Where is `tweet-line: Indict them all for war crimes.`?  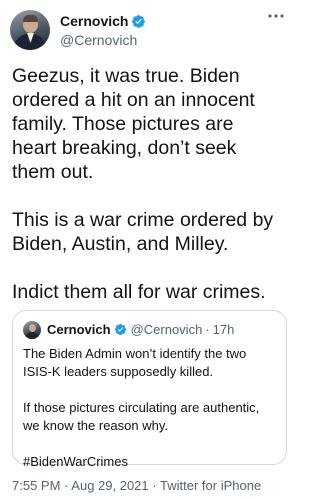
tweet-line: Indict them all for war crimes. is located at coordinates (139, 292).